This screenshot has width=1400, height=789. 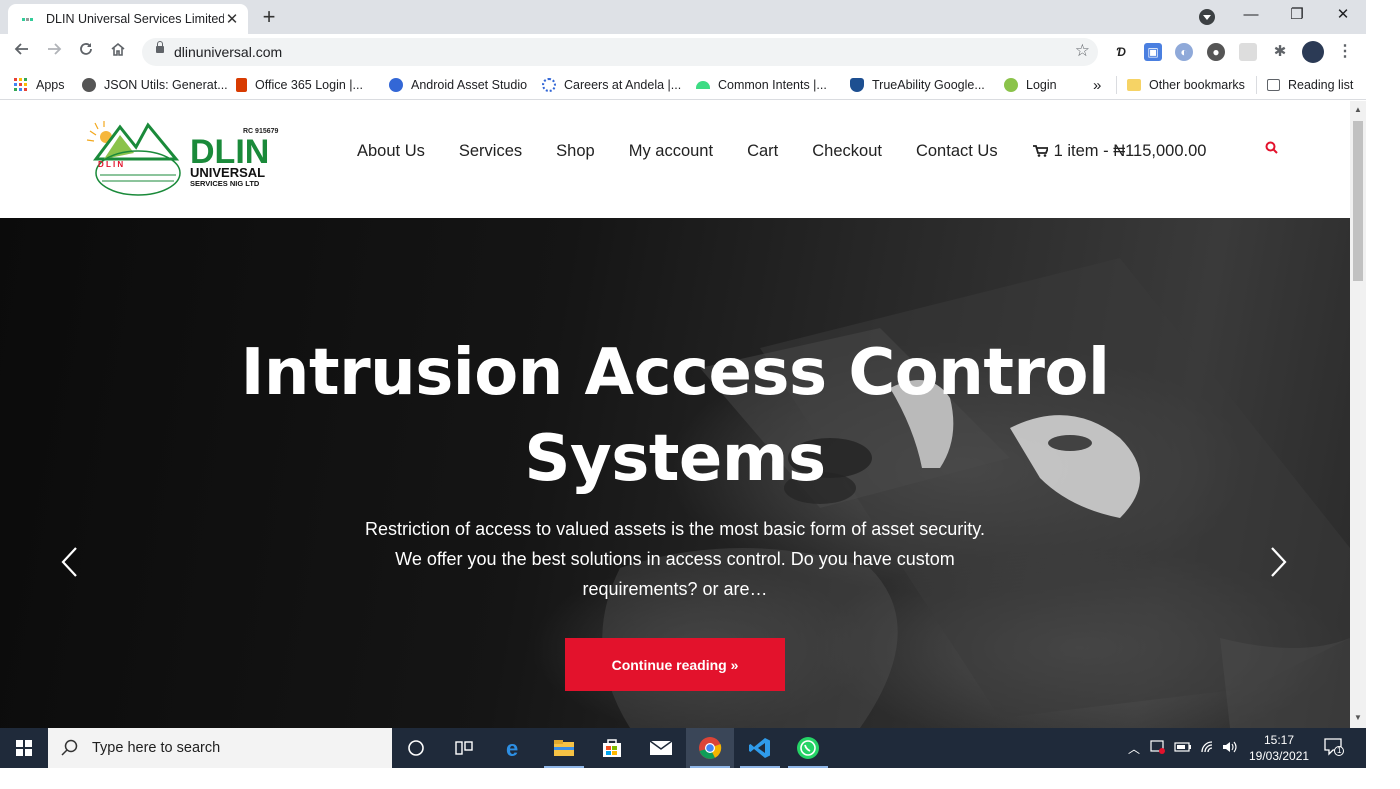 What do you see at coordinates (1358, 717) in the screenshot?
I see `scroll-down-icon: ▼` at bounding box center [1358, 717].